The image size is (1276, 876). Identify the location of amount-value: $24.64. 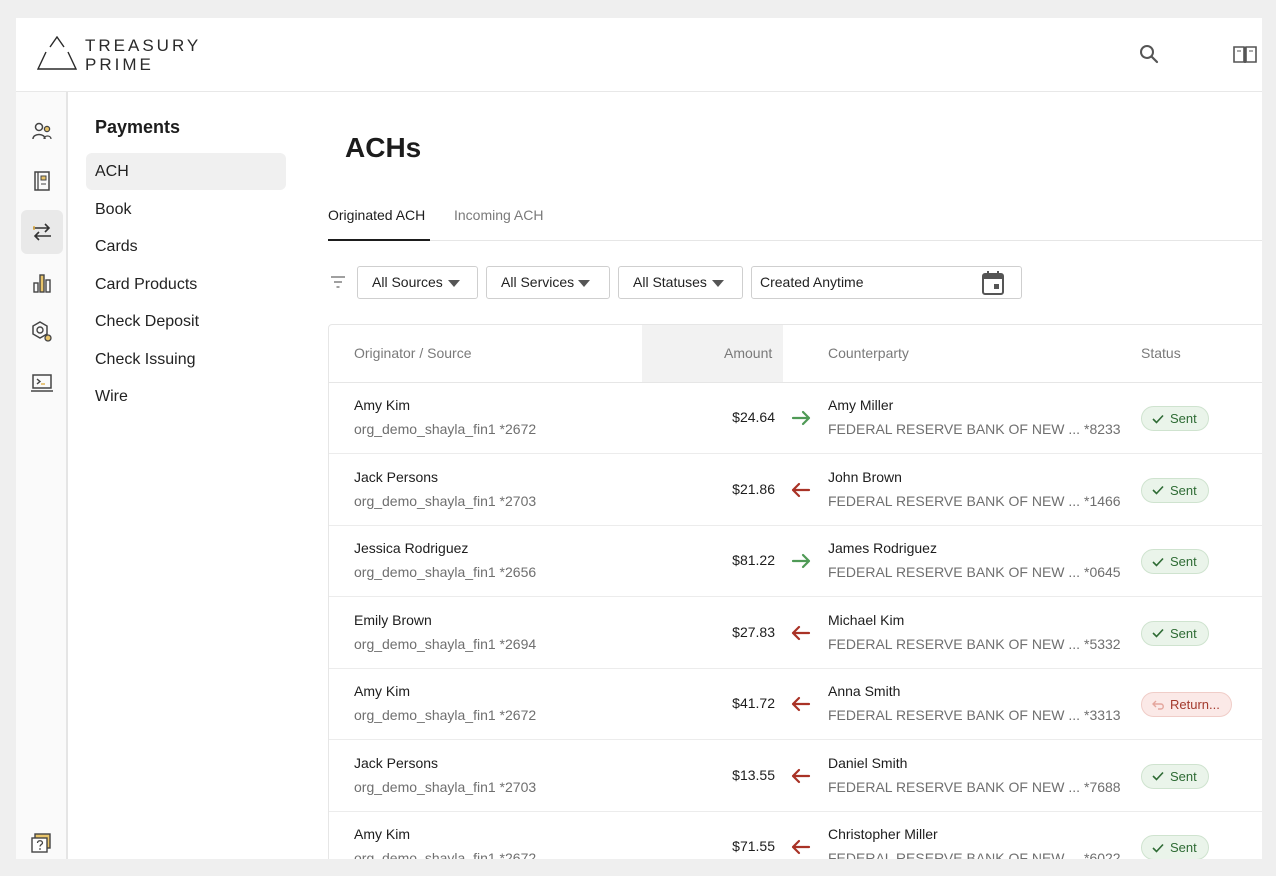
(753, 417).